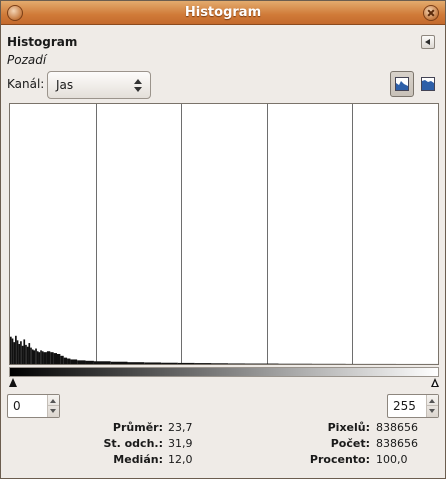  What do you see at coordinates (180, 443) in the screenshot?
I see `stddev-value: 31,9` at bounding box center [180, 443].